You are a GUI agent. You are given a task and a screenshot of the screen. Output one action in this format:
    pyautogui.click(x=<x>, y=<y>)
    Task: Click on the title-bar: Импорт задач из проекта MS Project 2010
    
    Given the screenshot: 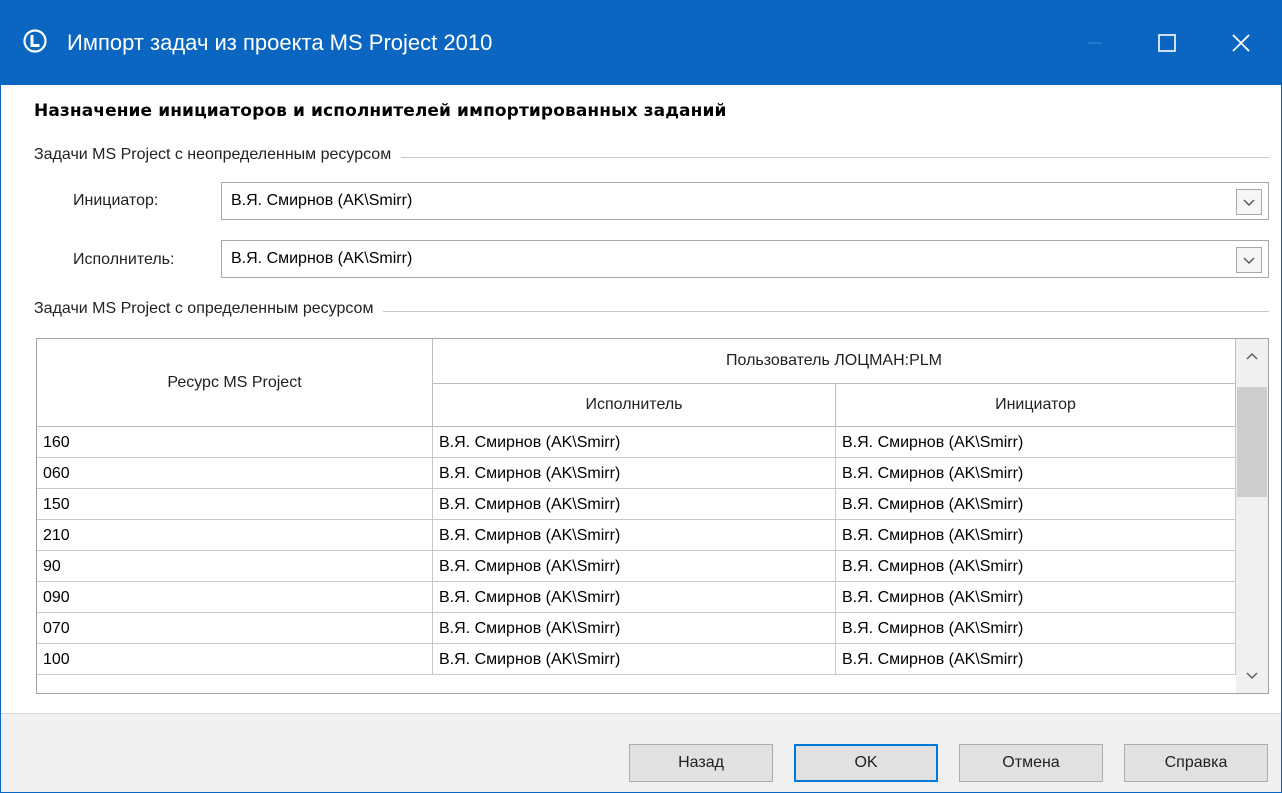 What is the action you would take?
    pyautogui.click(x=641, y=43)
    